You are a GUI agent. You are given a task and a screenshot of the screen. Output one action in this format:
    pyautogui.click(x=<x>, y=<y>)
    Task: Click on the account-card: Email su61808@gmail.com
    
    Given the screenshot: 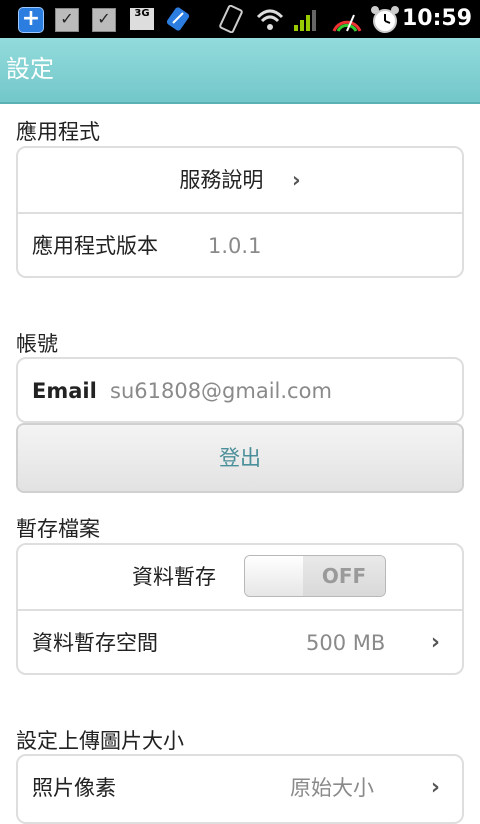 What is the action you would take?
    pyautogui.click(x=240, y=390)
    